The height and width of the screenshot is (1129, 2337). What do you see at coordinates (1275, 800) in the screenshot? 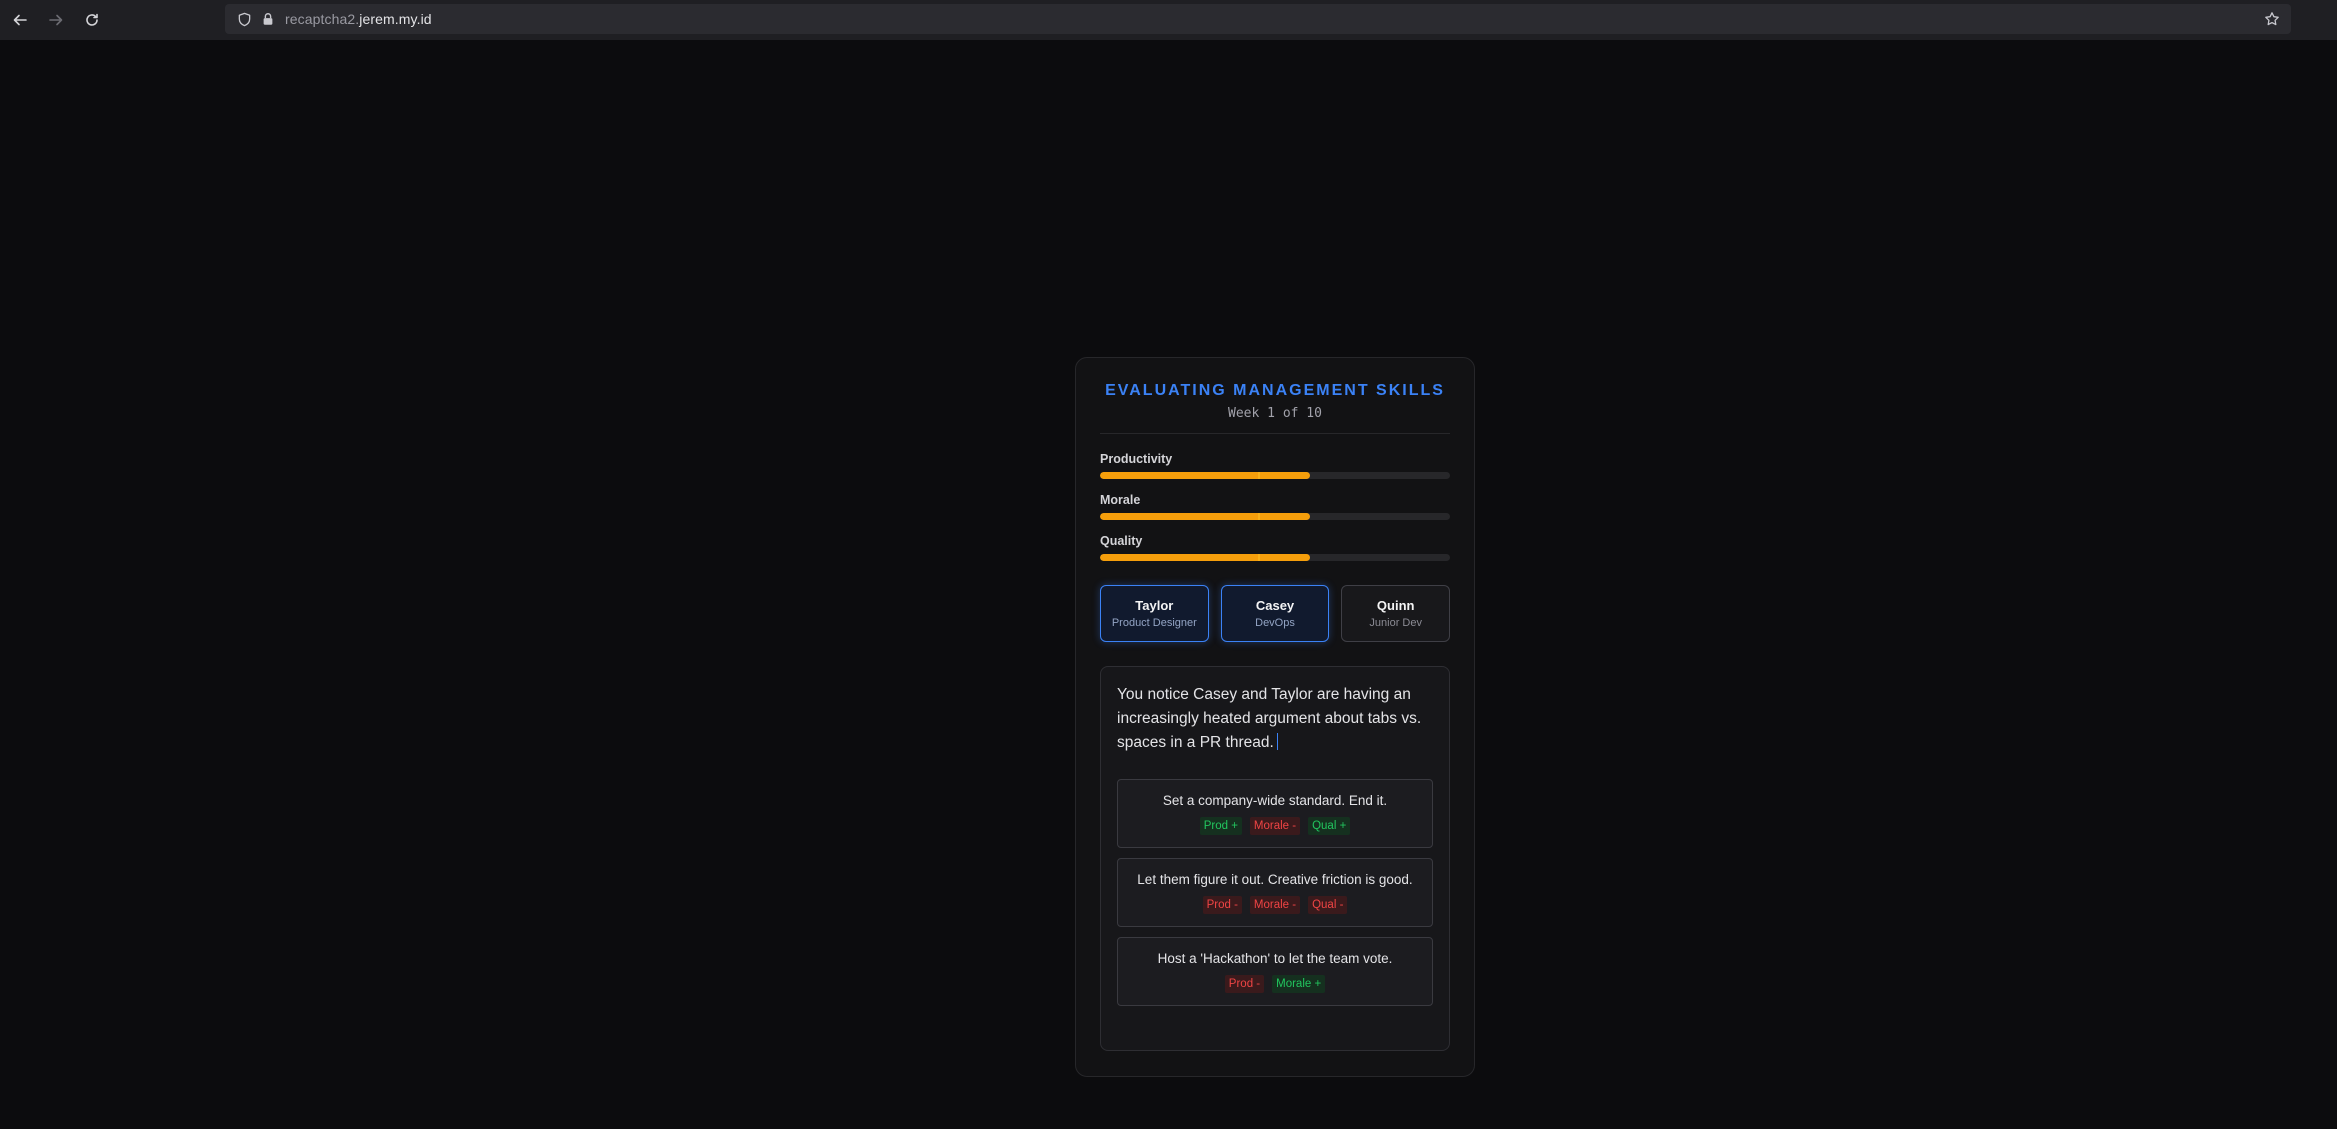
I see `choice-text: Set a company-wide standard. End it.` at bounding box center [1275, 800].